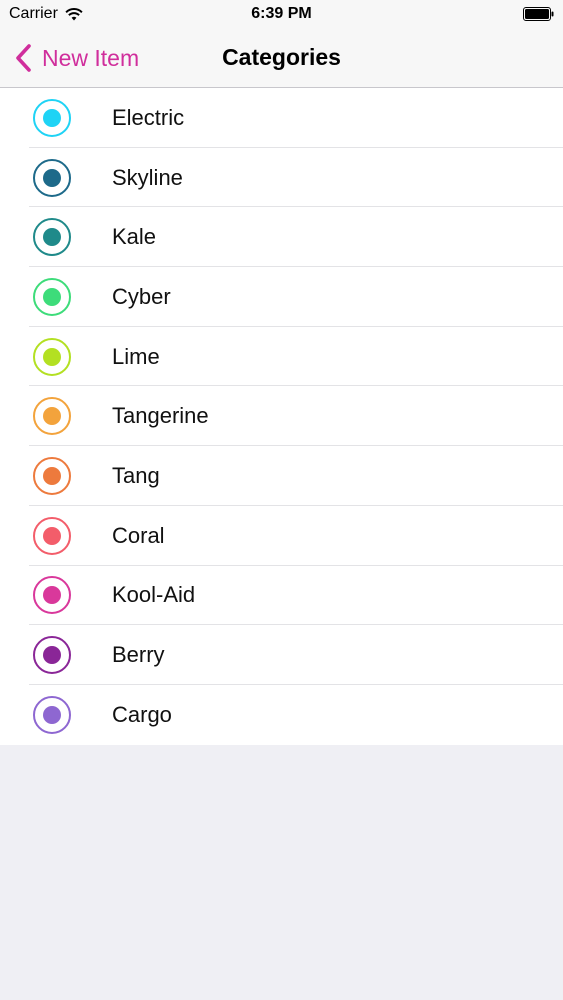 Image resolution: width=563 pixels, height=1000 pixels. Describe the element at coordinates (136, 475) in the screenshot. I see `category-label: Tang` at that location.